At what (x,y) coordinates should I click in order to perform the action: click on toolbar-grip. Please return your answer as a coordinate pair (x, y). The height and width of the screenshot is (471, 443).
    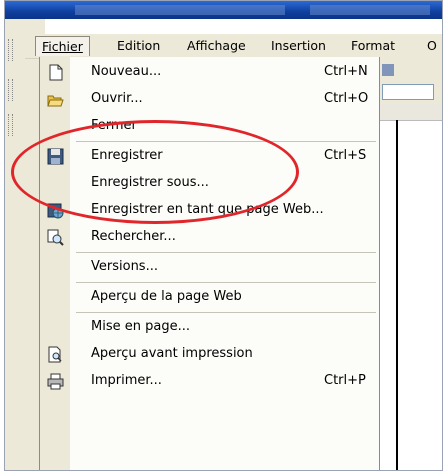
    Looking at the image, I should click on (10, 50).